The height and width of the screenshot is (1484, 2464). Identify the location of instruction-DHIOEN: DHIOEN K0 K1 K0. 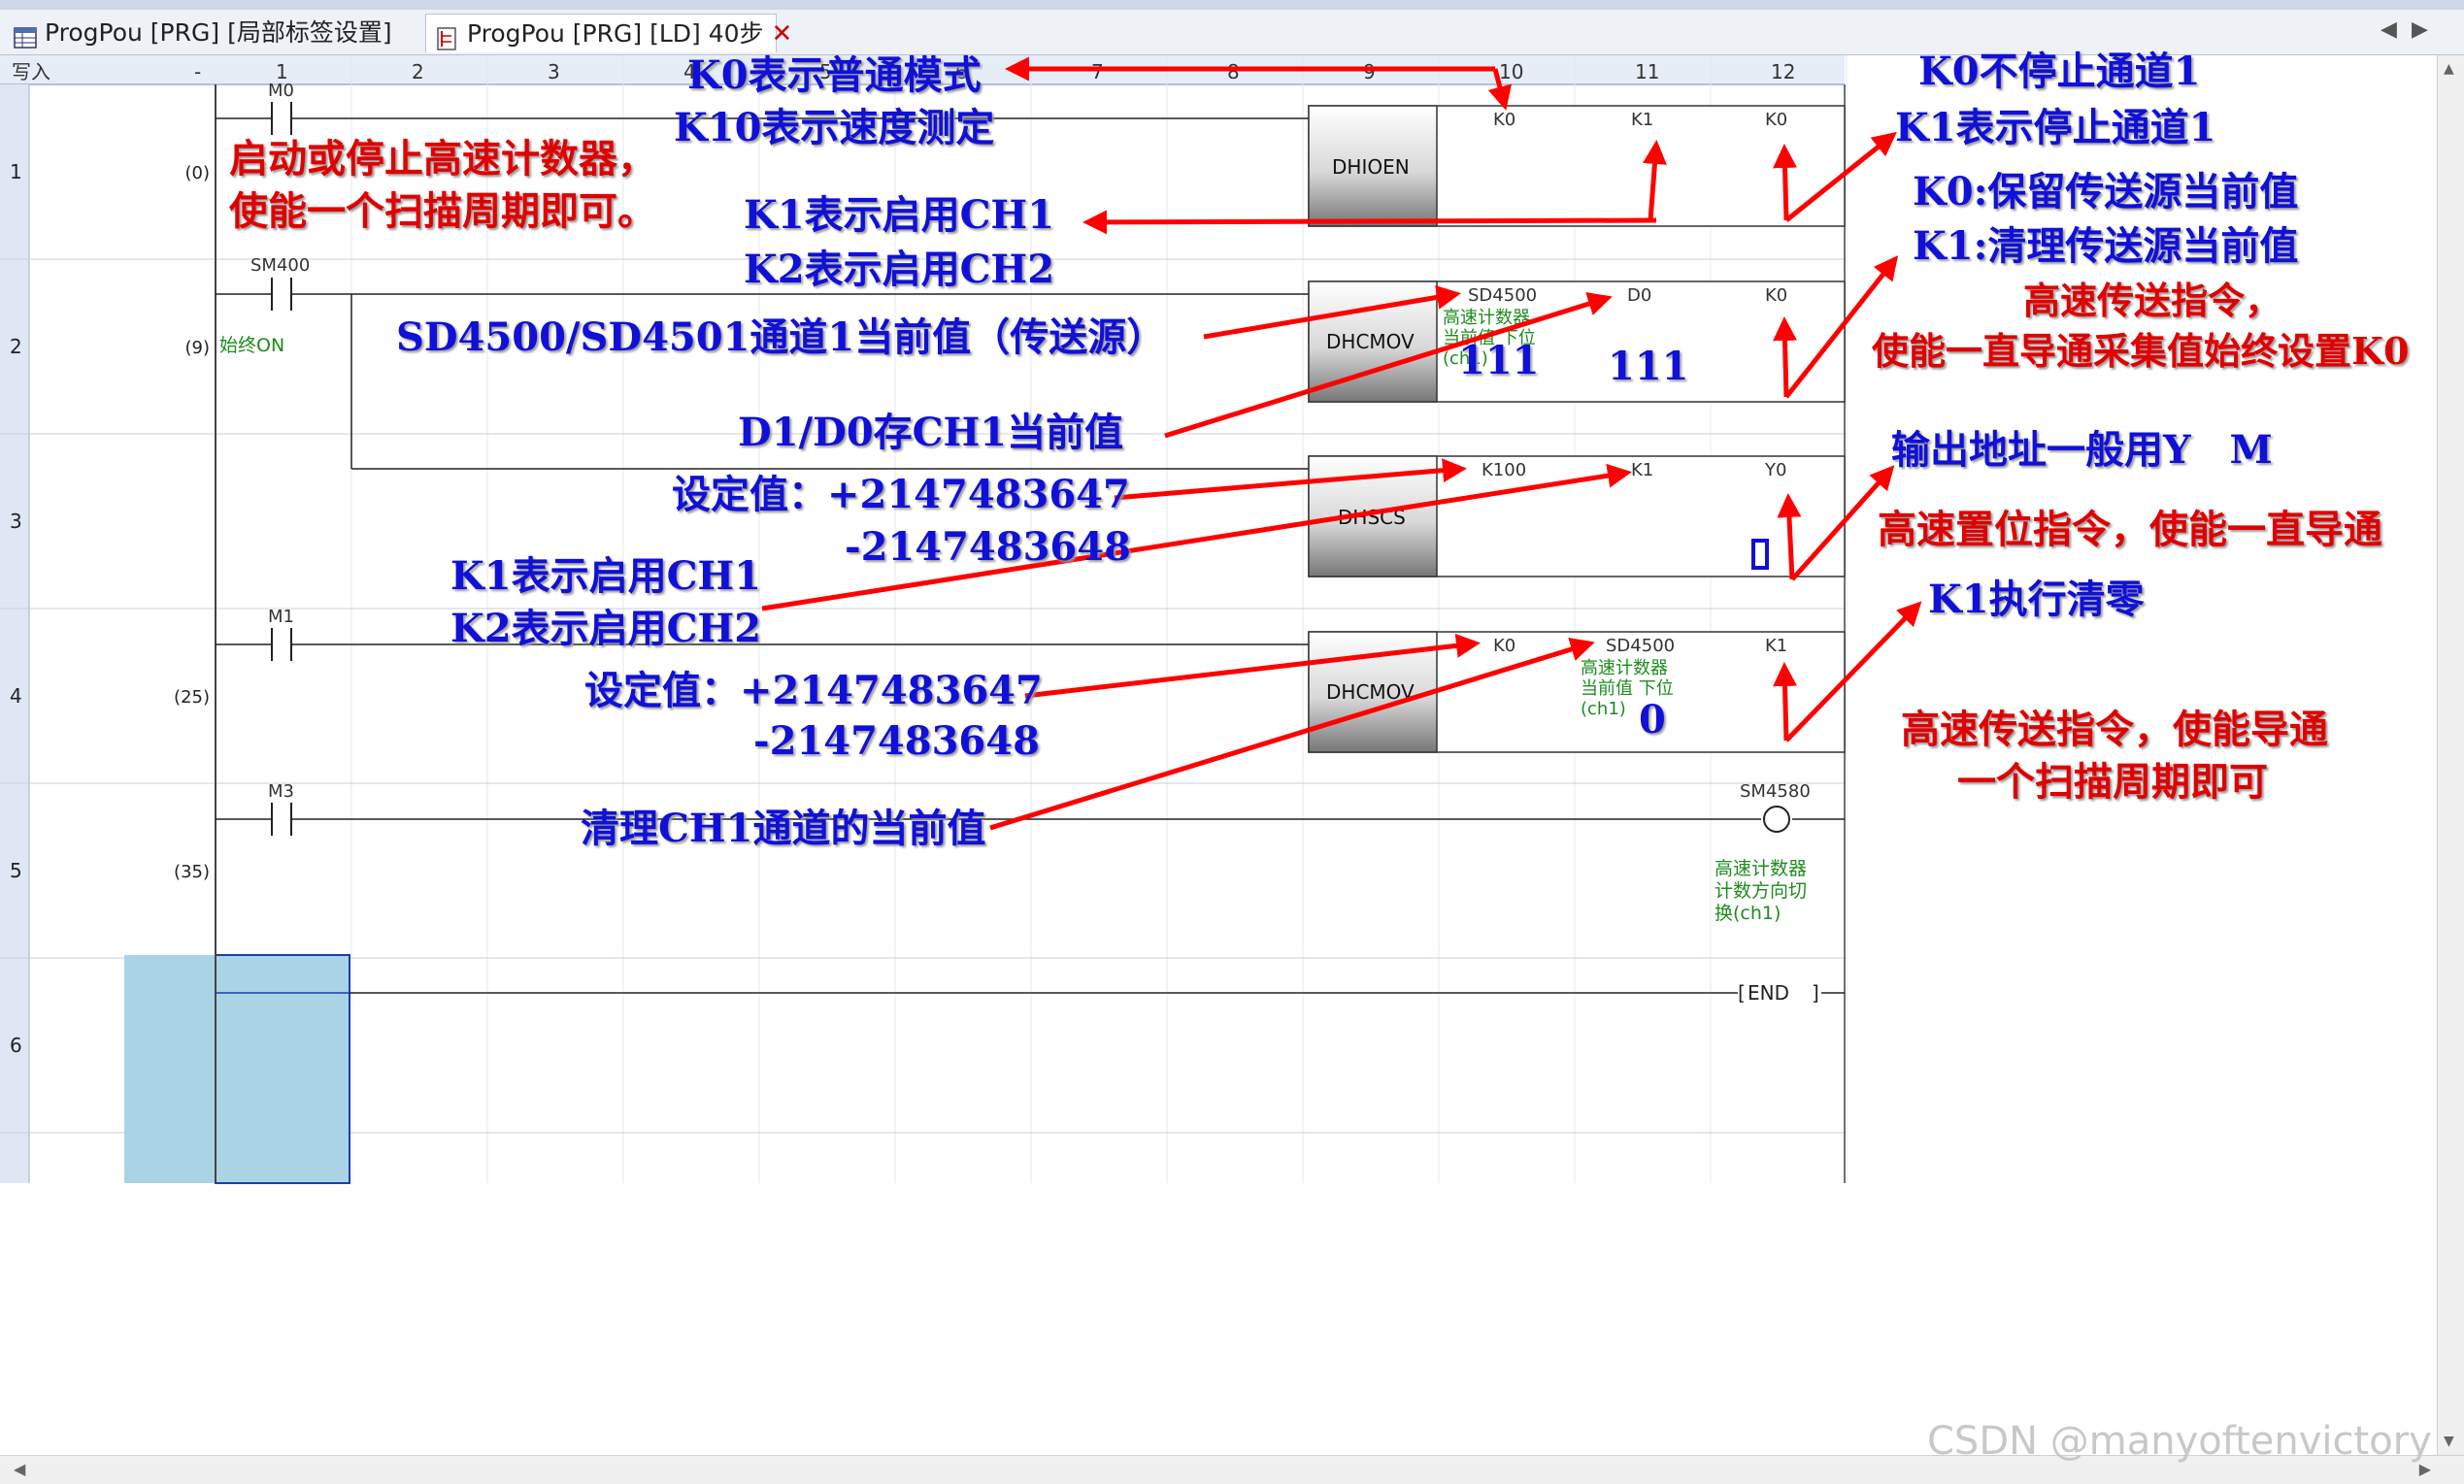
(1577, 166).